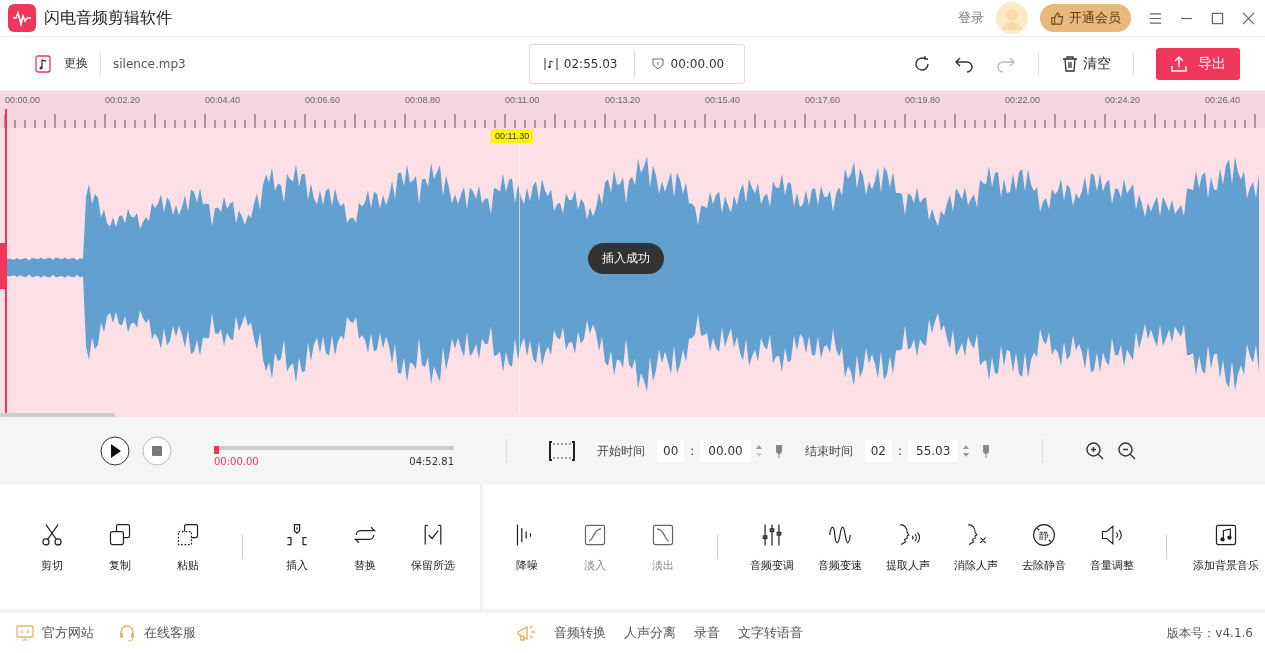  I want to click on start-second-field: 00.00, so click(725, 451).